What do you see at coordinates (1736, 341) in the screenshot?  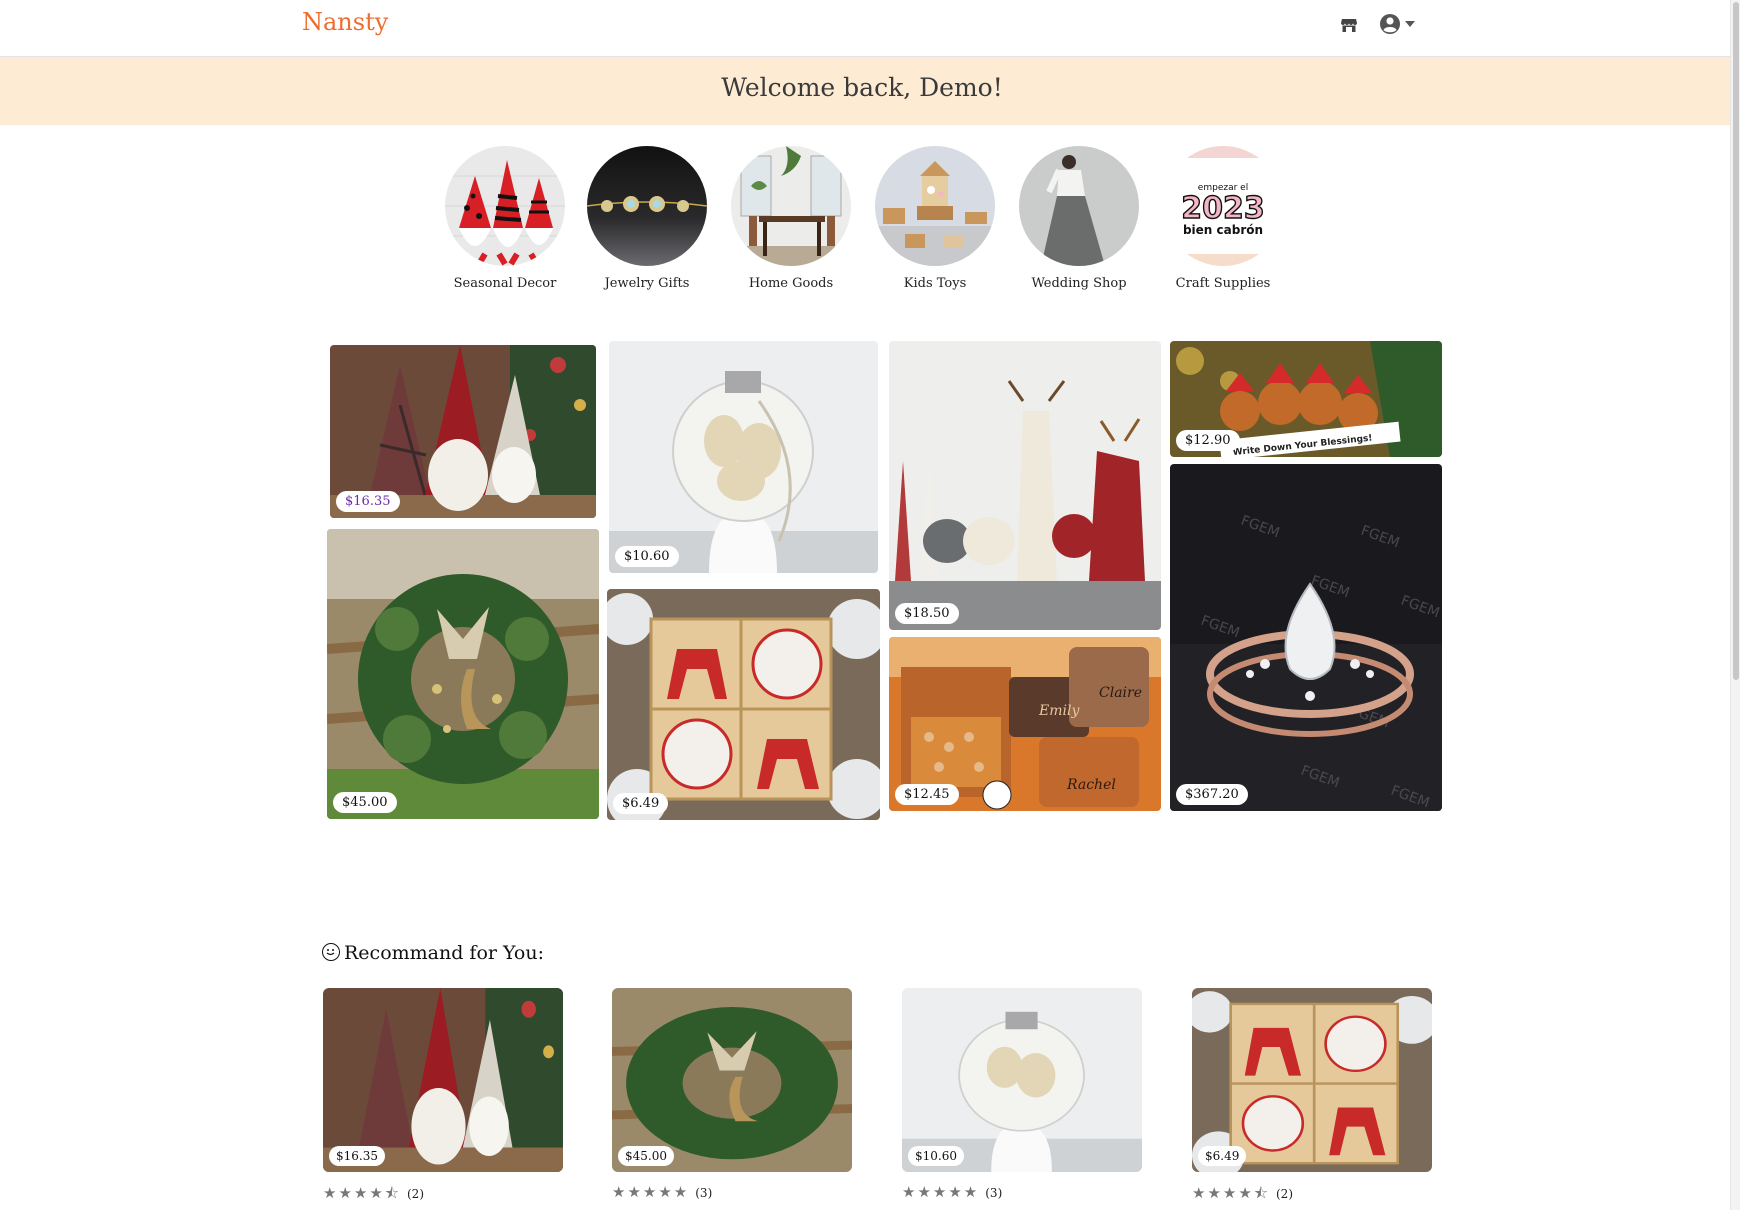 I see `scrollbar-thumb` at bounding box center [1736, 341].